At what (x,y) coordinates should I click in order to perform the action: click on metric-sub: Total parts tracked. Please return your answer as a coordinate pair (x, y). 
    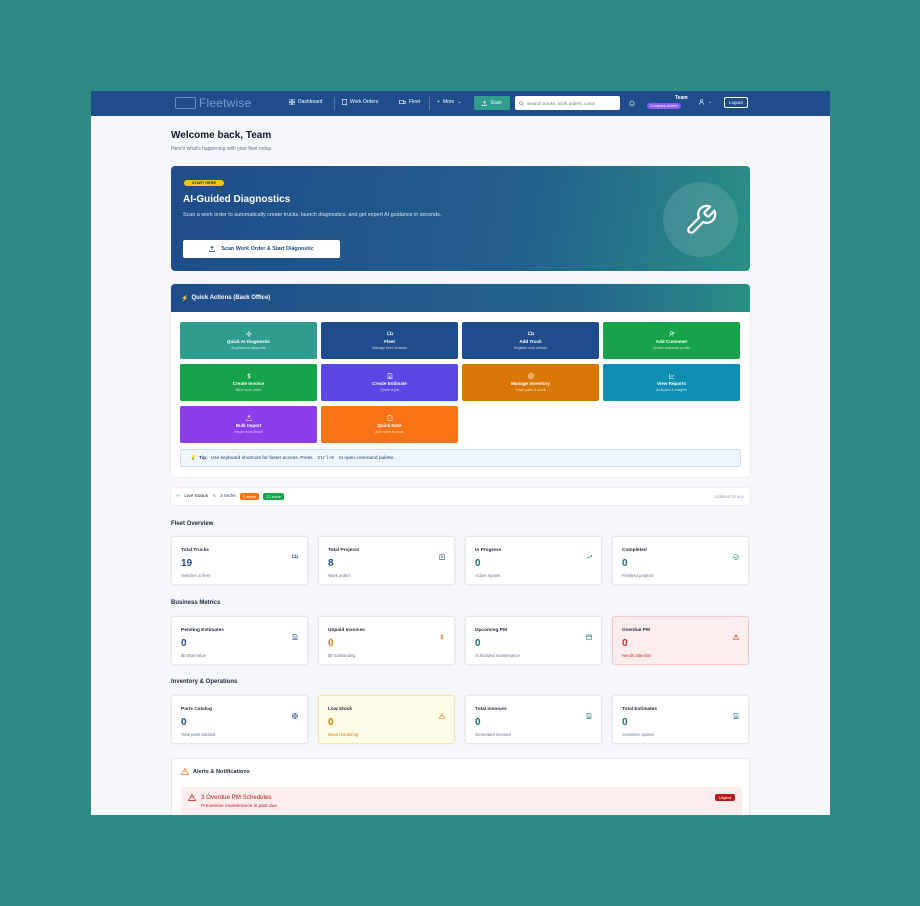
    Looking at the image, I should click on (198, 734).